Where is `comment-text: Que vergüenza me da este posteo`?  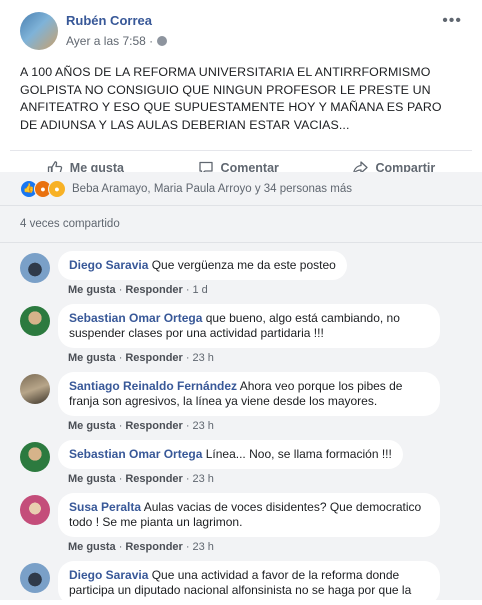 comment-text: Que vergüenza me da este posteo is located at coordinates (243, 265).